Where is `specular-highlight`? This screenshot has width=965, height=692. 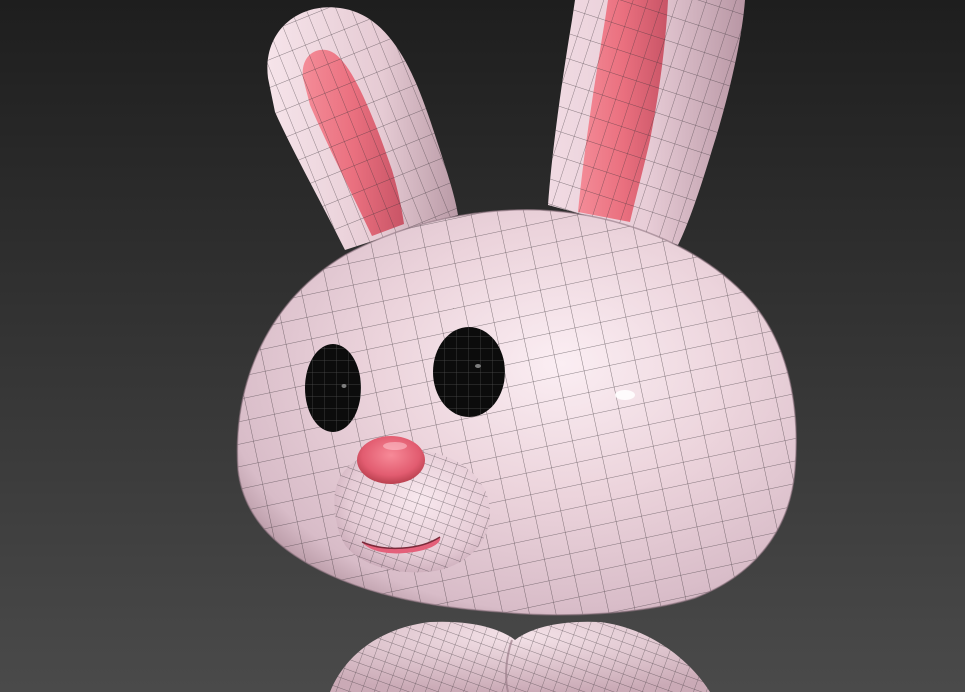 specular-highlight is located at coordinates (625, 395).